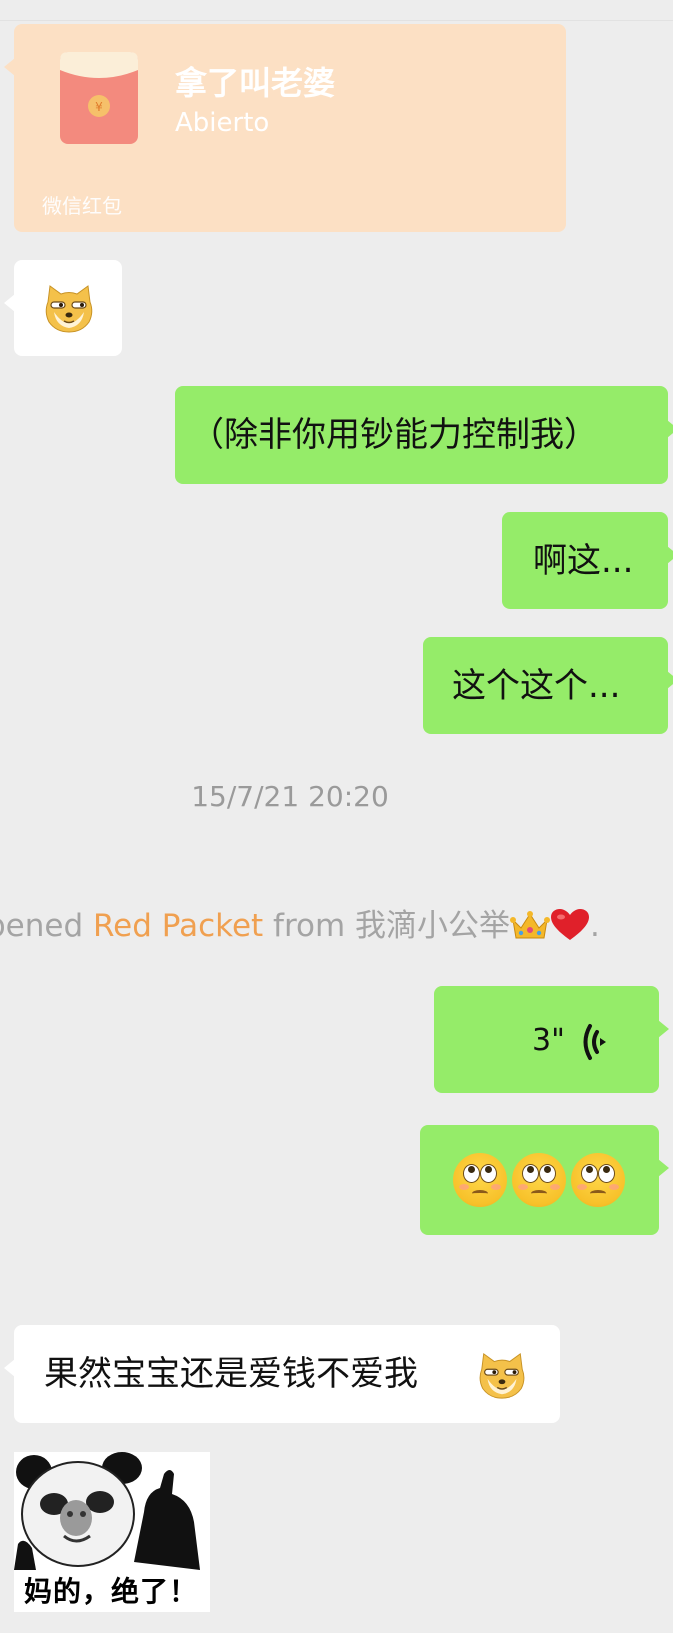  What do you see at coordinates (570, 924) in the screenshot?
I see `heart-emoji-icon` at bounding box center [570, 924].